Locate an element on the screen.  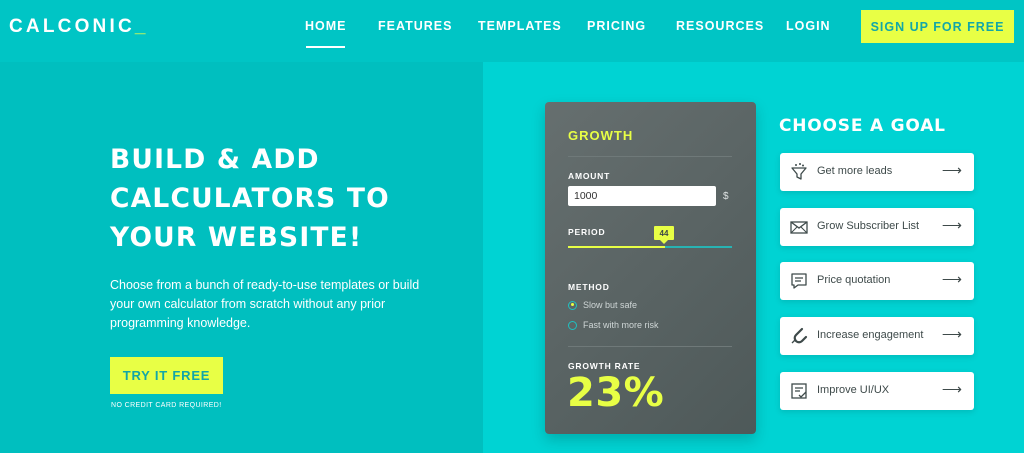
goal-improve-ui-ux: Improve UI/UX ⟶ is located at coordinates (877, 391).